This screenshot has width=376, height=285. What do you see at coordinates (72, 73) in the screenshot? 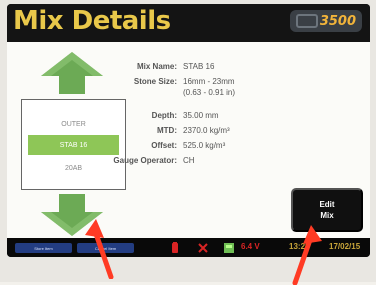
I see `scroll-up-arrow-icon` at bounding box center [72, 73].